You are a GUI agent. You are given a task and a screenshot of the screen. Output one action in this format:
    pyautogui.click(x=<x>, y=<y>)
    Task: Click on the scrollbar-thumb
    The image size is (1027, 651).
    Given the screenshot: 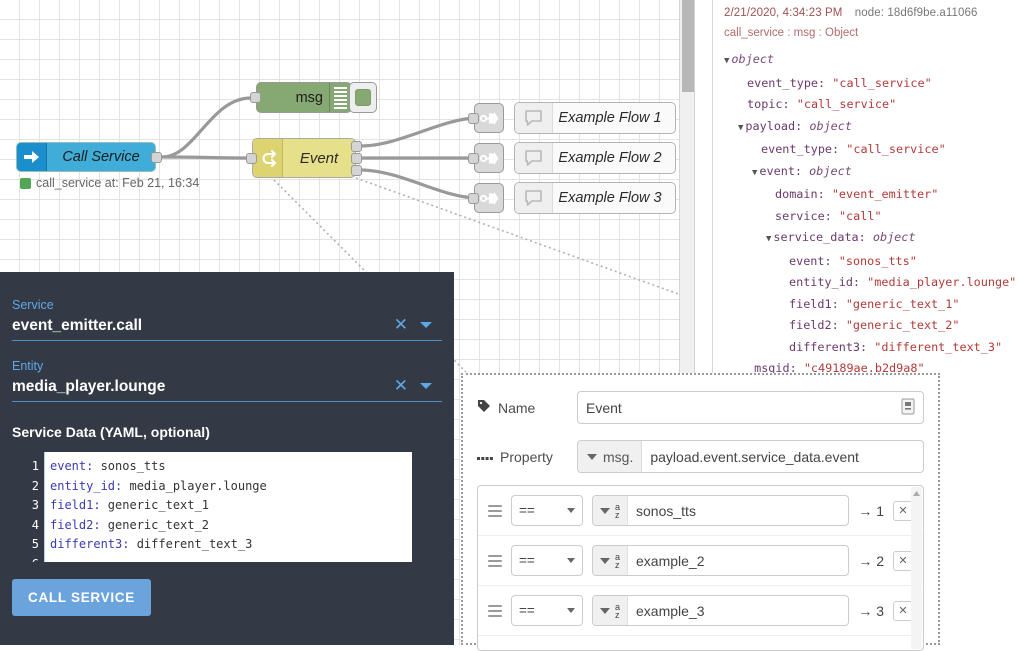 What is the action you would take?
    pyautogui.click(x=688, y=46)
    